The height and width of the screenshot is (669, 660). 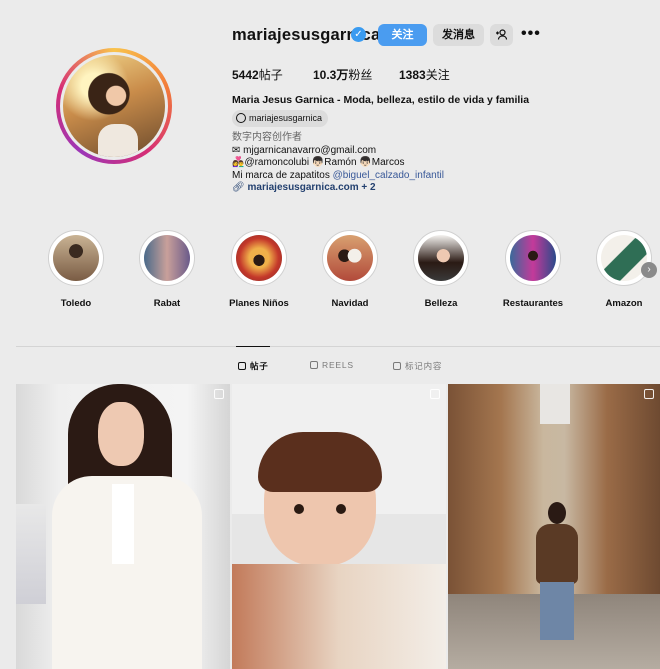 I want to click on following-stat: 1383关注, so click(x=424, y=74).